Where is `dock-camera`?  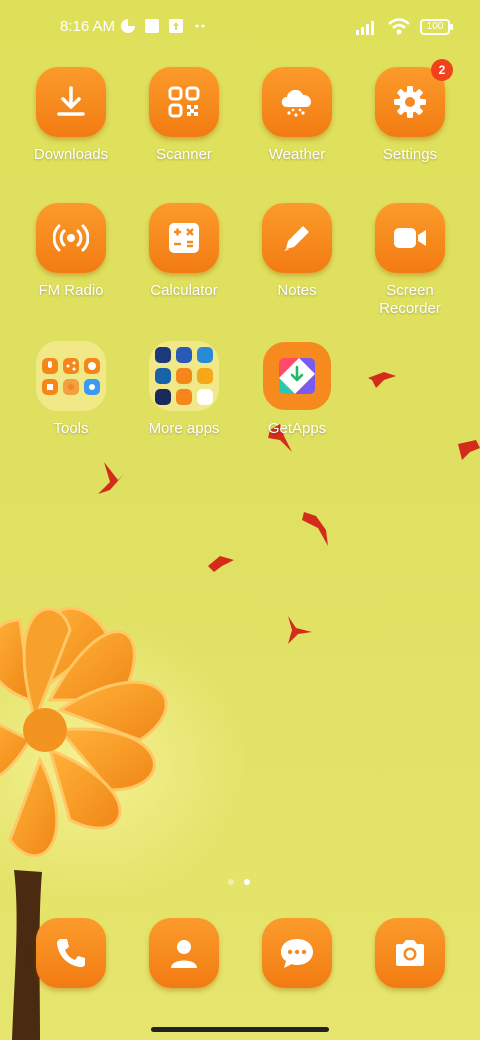 dock-camera is located at coordinates (410, 953).